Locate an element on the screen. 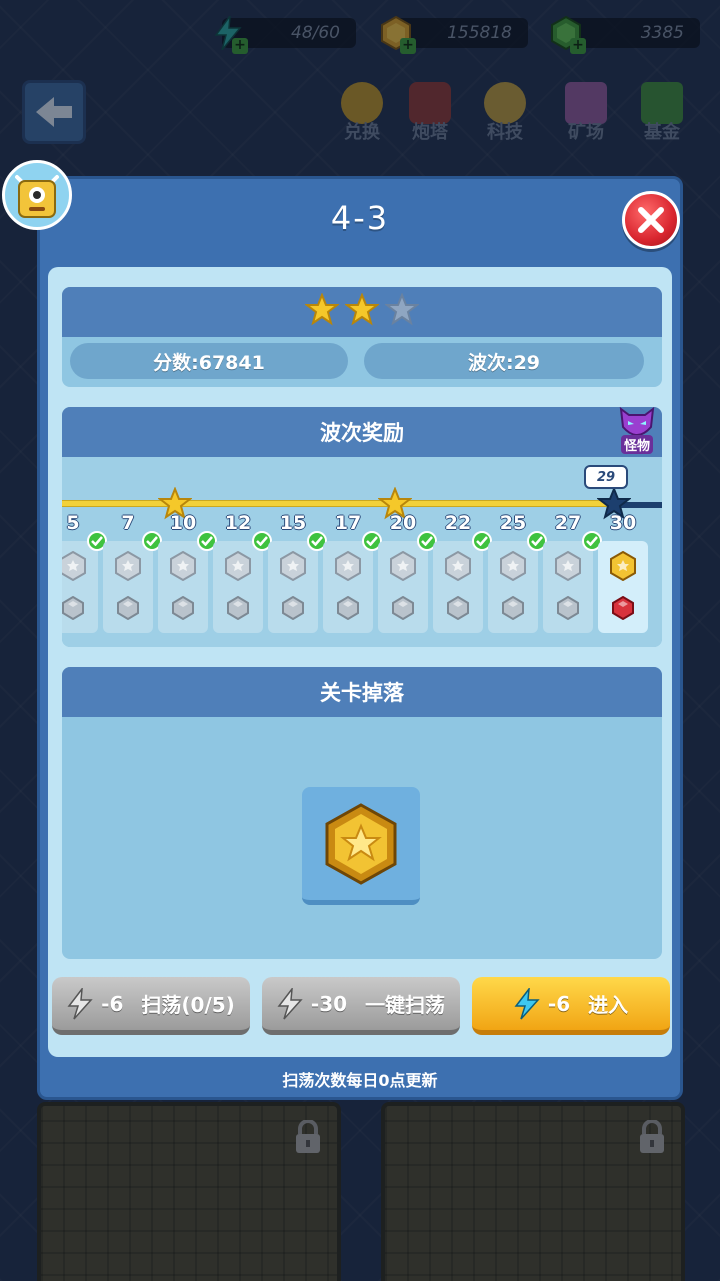 The width and height of the screenshot is (720, 1281). stars-row is located at coordinates (362, 312).